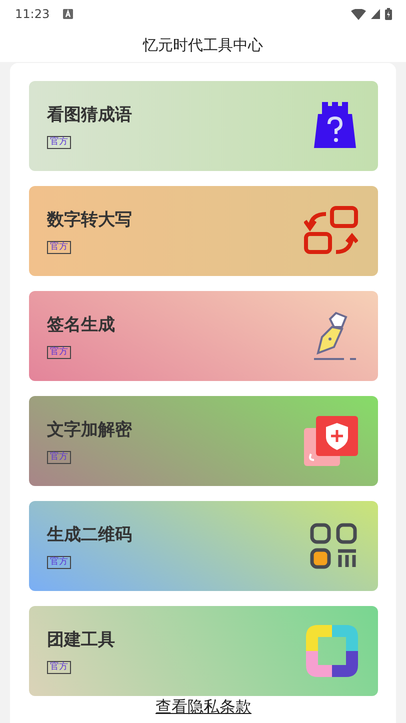 The height and width of the screenshot is (723, 406). What do you see at coordinates (204, 707) in the screenshot?
I see `privacy-link: 查看隐私条款` at bounding box center [204, 707].